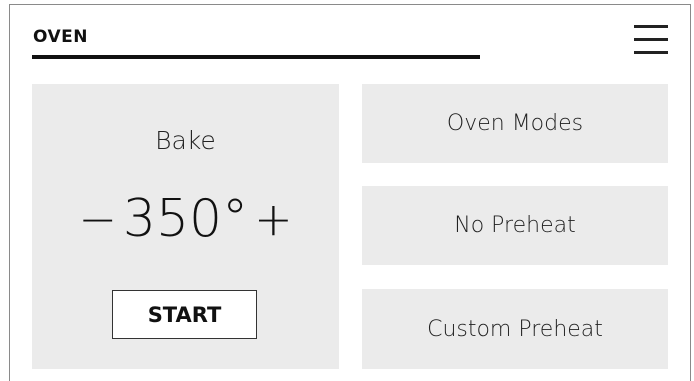  What do you see at coordinates (256, 57) in the screenshot?
I see `title-underline` at bounding box center [256, 57].